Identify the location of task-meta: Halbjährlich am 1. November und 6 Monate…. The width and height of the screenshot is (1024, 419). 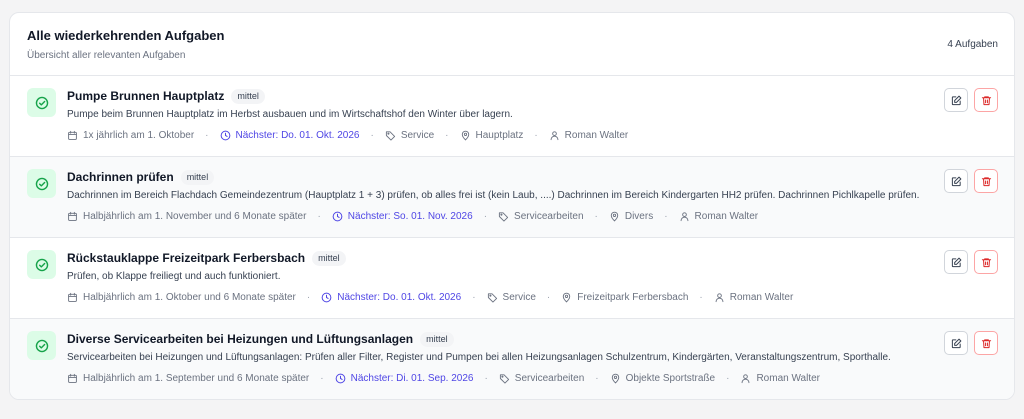
(412, 216).